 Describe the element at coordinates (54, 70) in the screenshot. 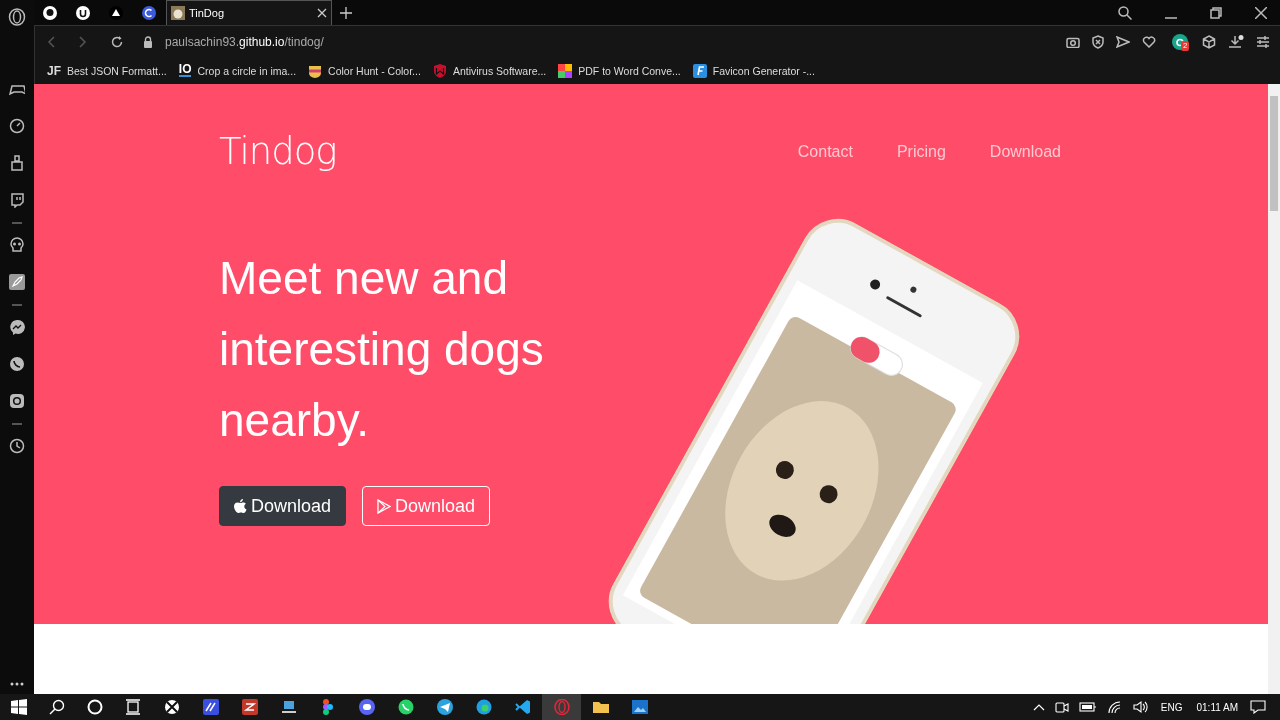

I see `bookmark-favicon: JF` at that location.